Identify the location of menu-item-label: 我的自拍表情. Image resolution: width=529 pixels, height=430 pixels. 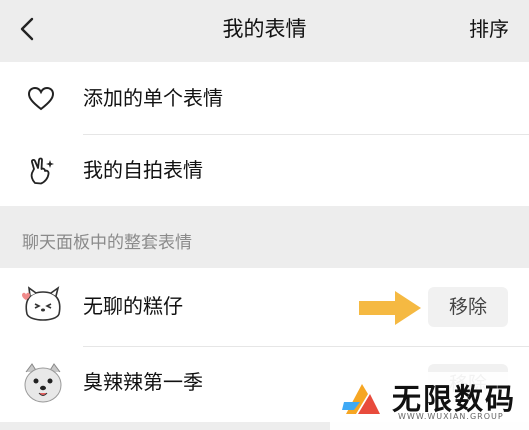
(143, 170).